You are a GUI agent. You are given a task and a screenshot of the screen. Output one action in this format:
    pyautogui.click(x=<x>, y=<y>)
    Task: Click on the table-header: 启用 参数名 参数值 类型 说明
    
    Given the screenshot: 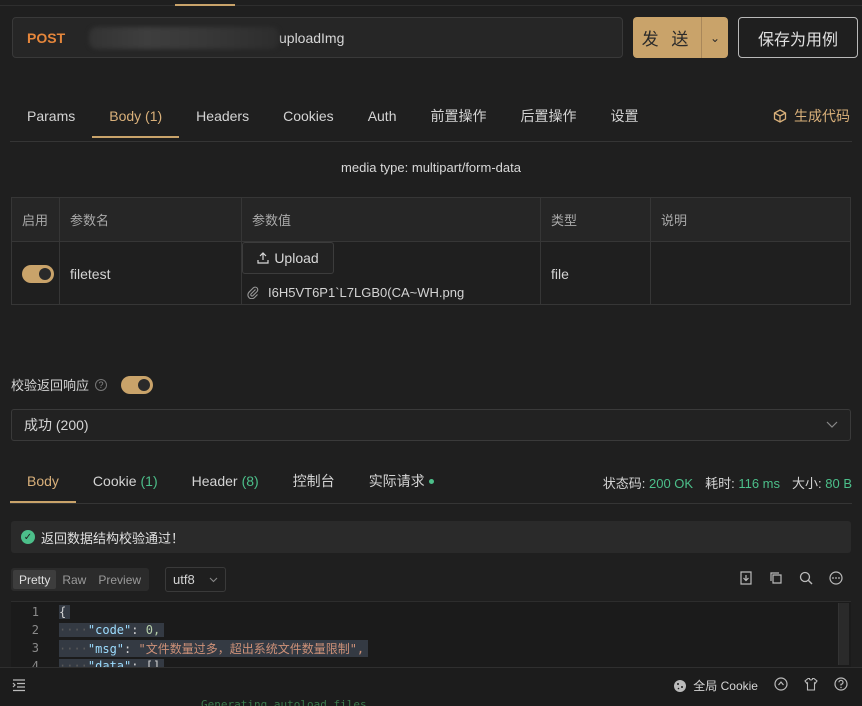 What is the action you would take?
    pyautogui.click(x=431, y=220)
    